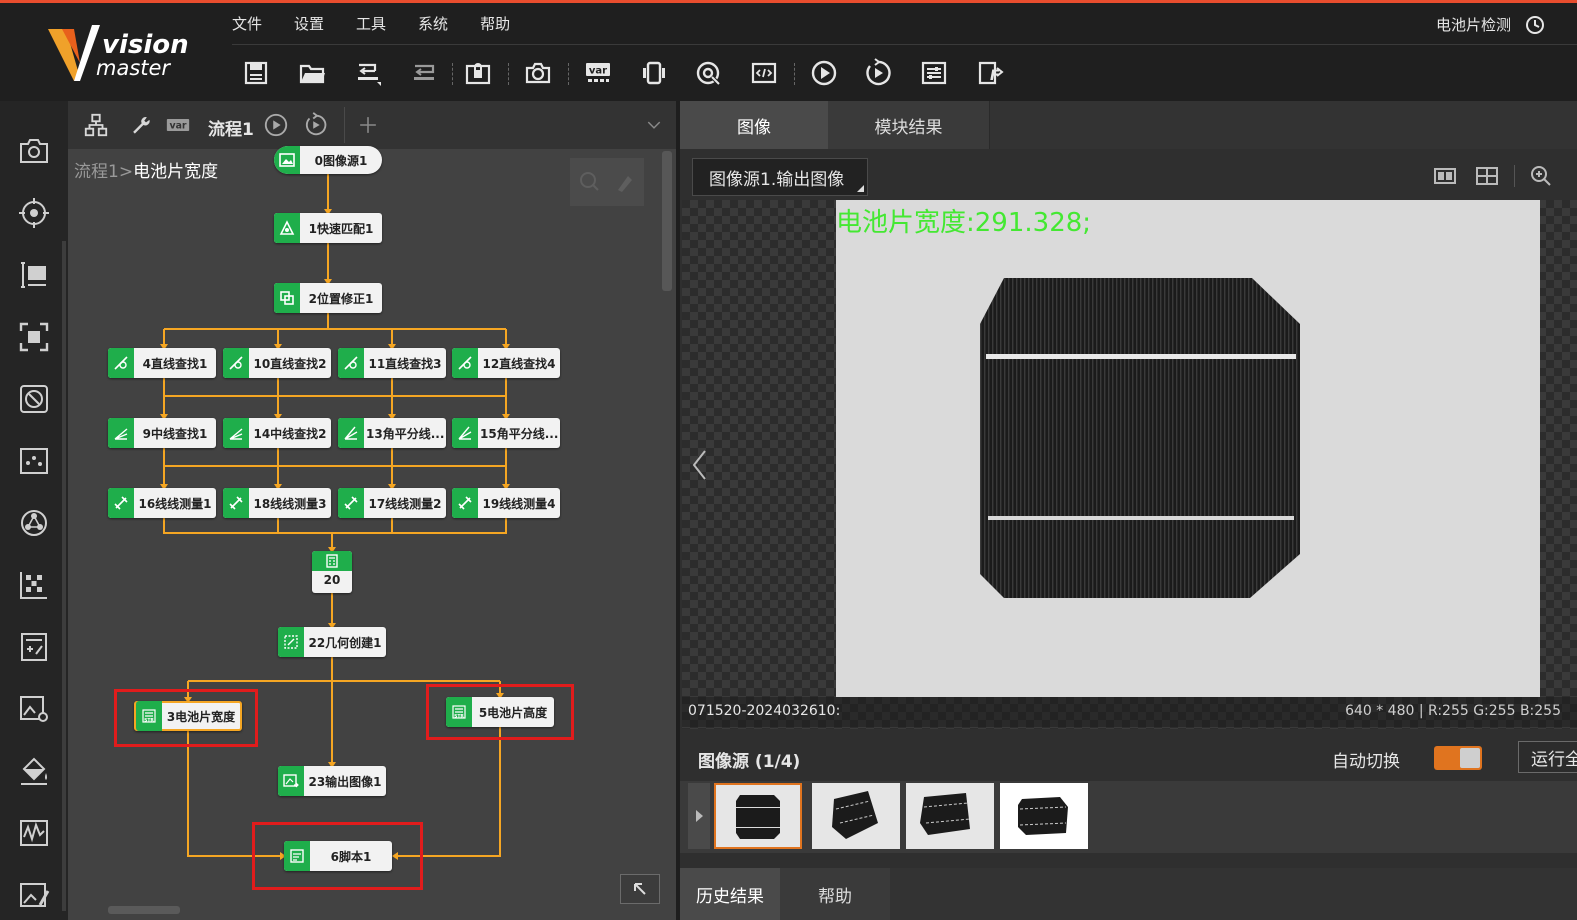 This screenshot has height=920, width=1577. What do you see at coordinates (667, 221) in the screenshot?
I see `flow-vertical-scrollbar` at bounding box center [667, 221].